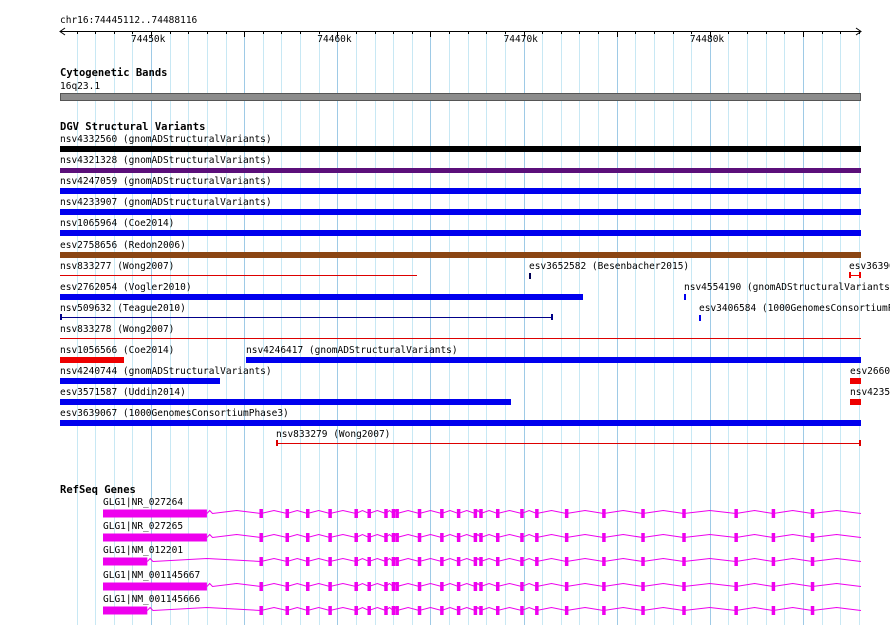 The width and height of the screenshot is (890, 625). I want to click on gene-label: GLG1|NM_001145666, so click(151, 599).